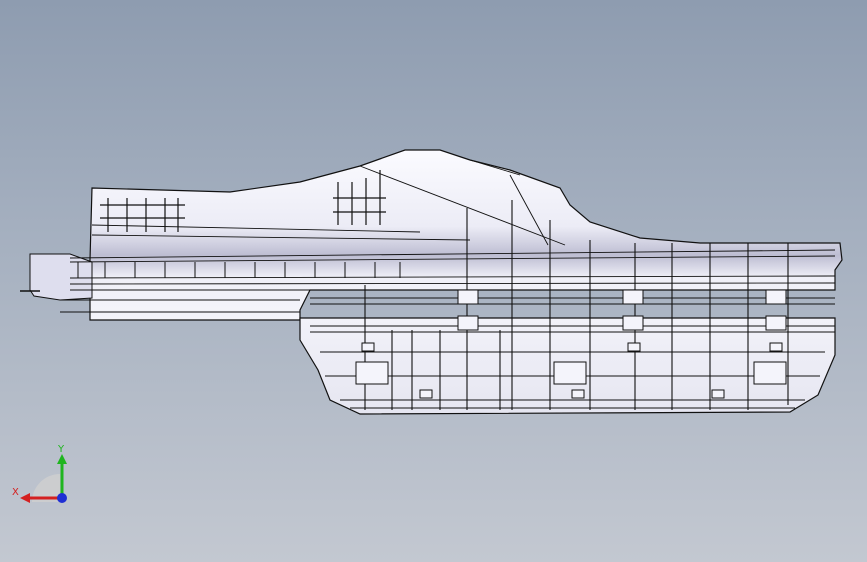  I want to click on svg-text: X, so click(15, 492).